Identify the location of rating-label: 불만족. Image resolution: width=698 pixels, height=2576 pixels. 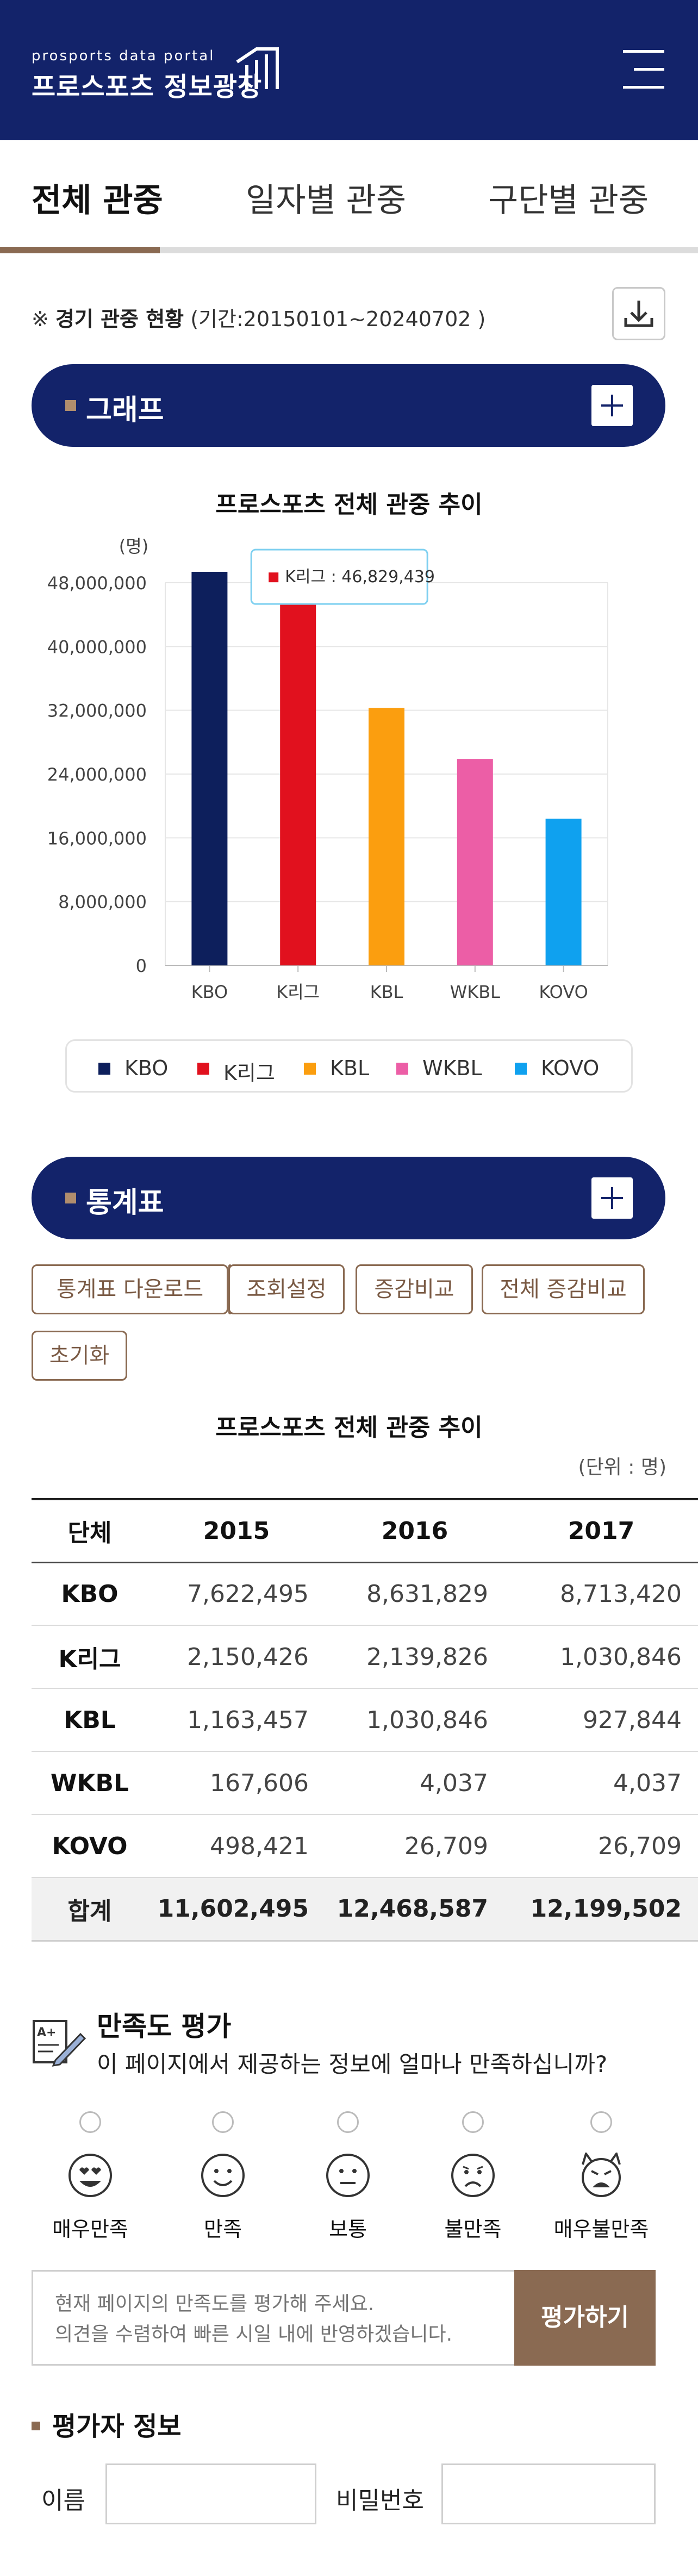
(473, 2229).